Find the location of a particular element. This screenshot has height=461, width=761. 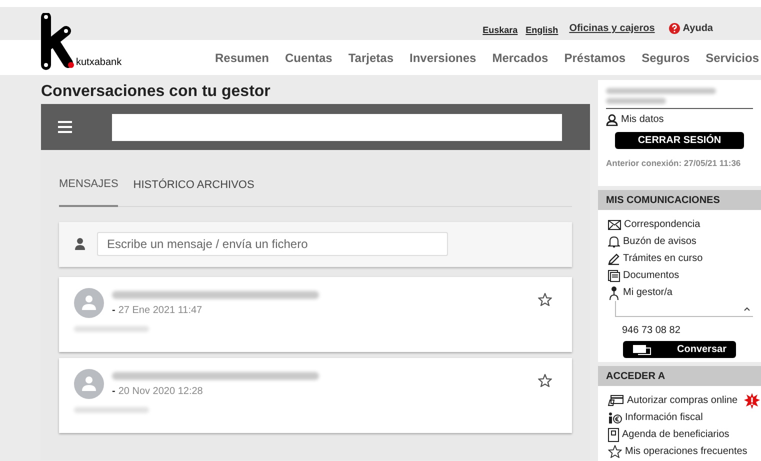

notebook-icon is located at coordinates (613, 435).